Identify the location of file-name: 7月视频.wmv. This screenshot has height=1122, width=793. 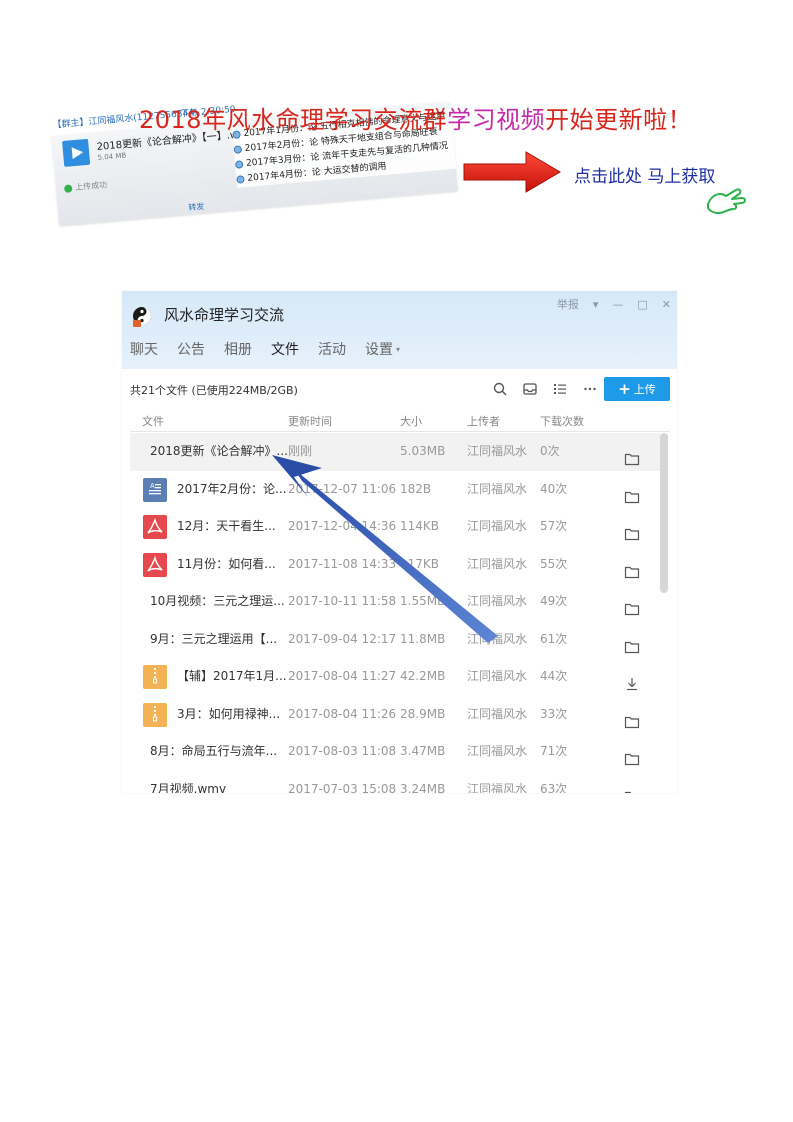
(188, 782).